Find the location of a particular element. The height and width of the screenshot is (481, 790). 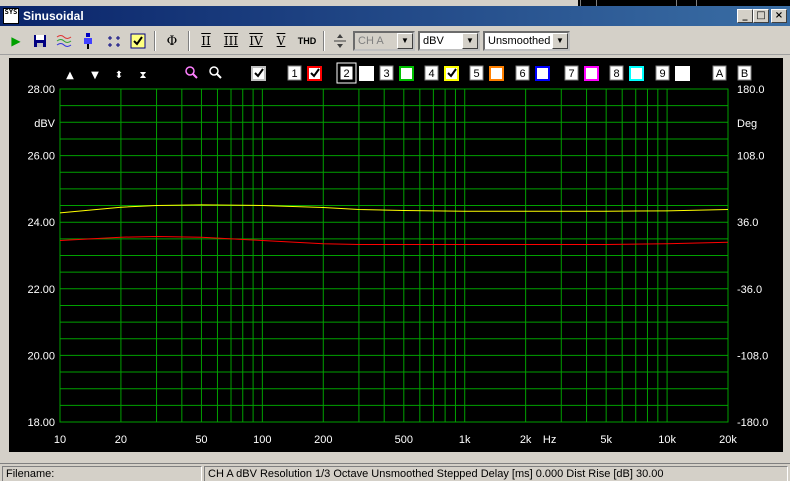

phase-icon: Φ is located at coordinates (172, 41).